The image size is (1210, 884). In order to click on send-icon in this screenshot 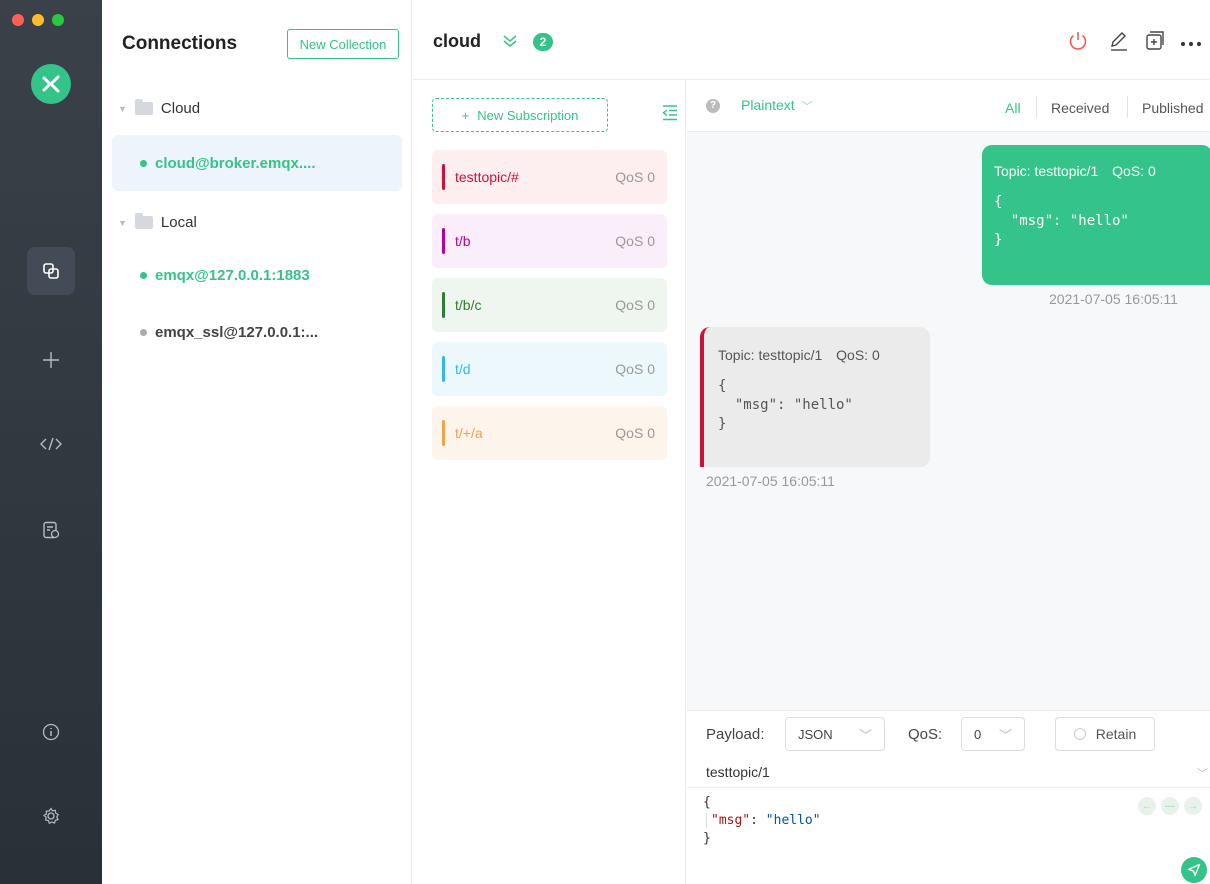, I will do `click(1194, 870)`.